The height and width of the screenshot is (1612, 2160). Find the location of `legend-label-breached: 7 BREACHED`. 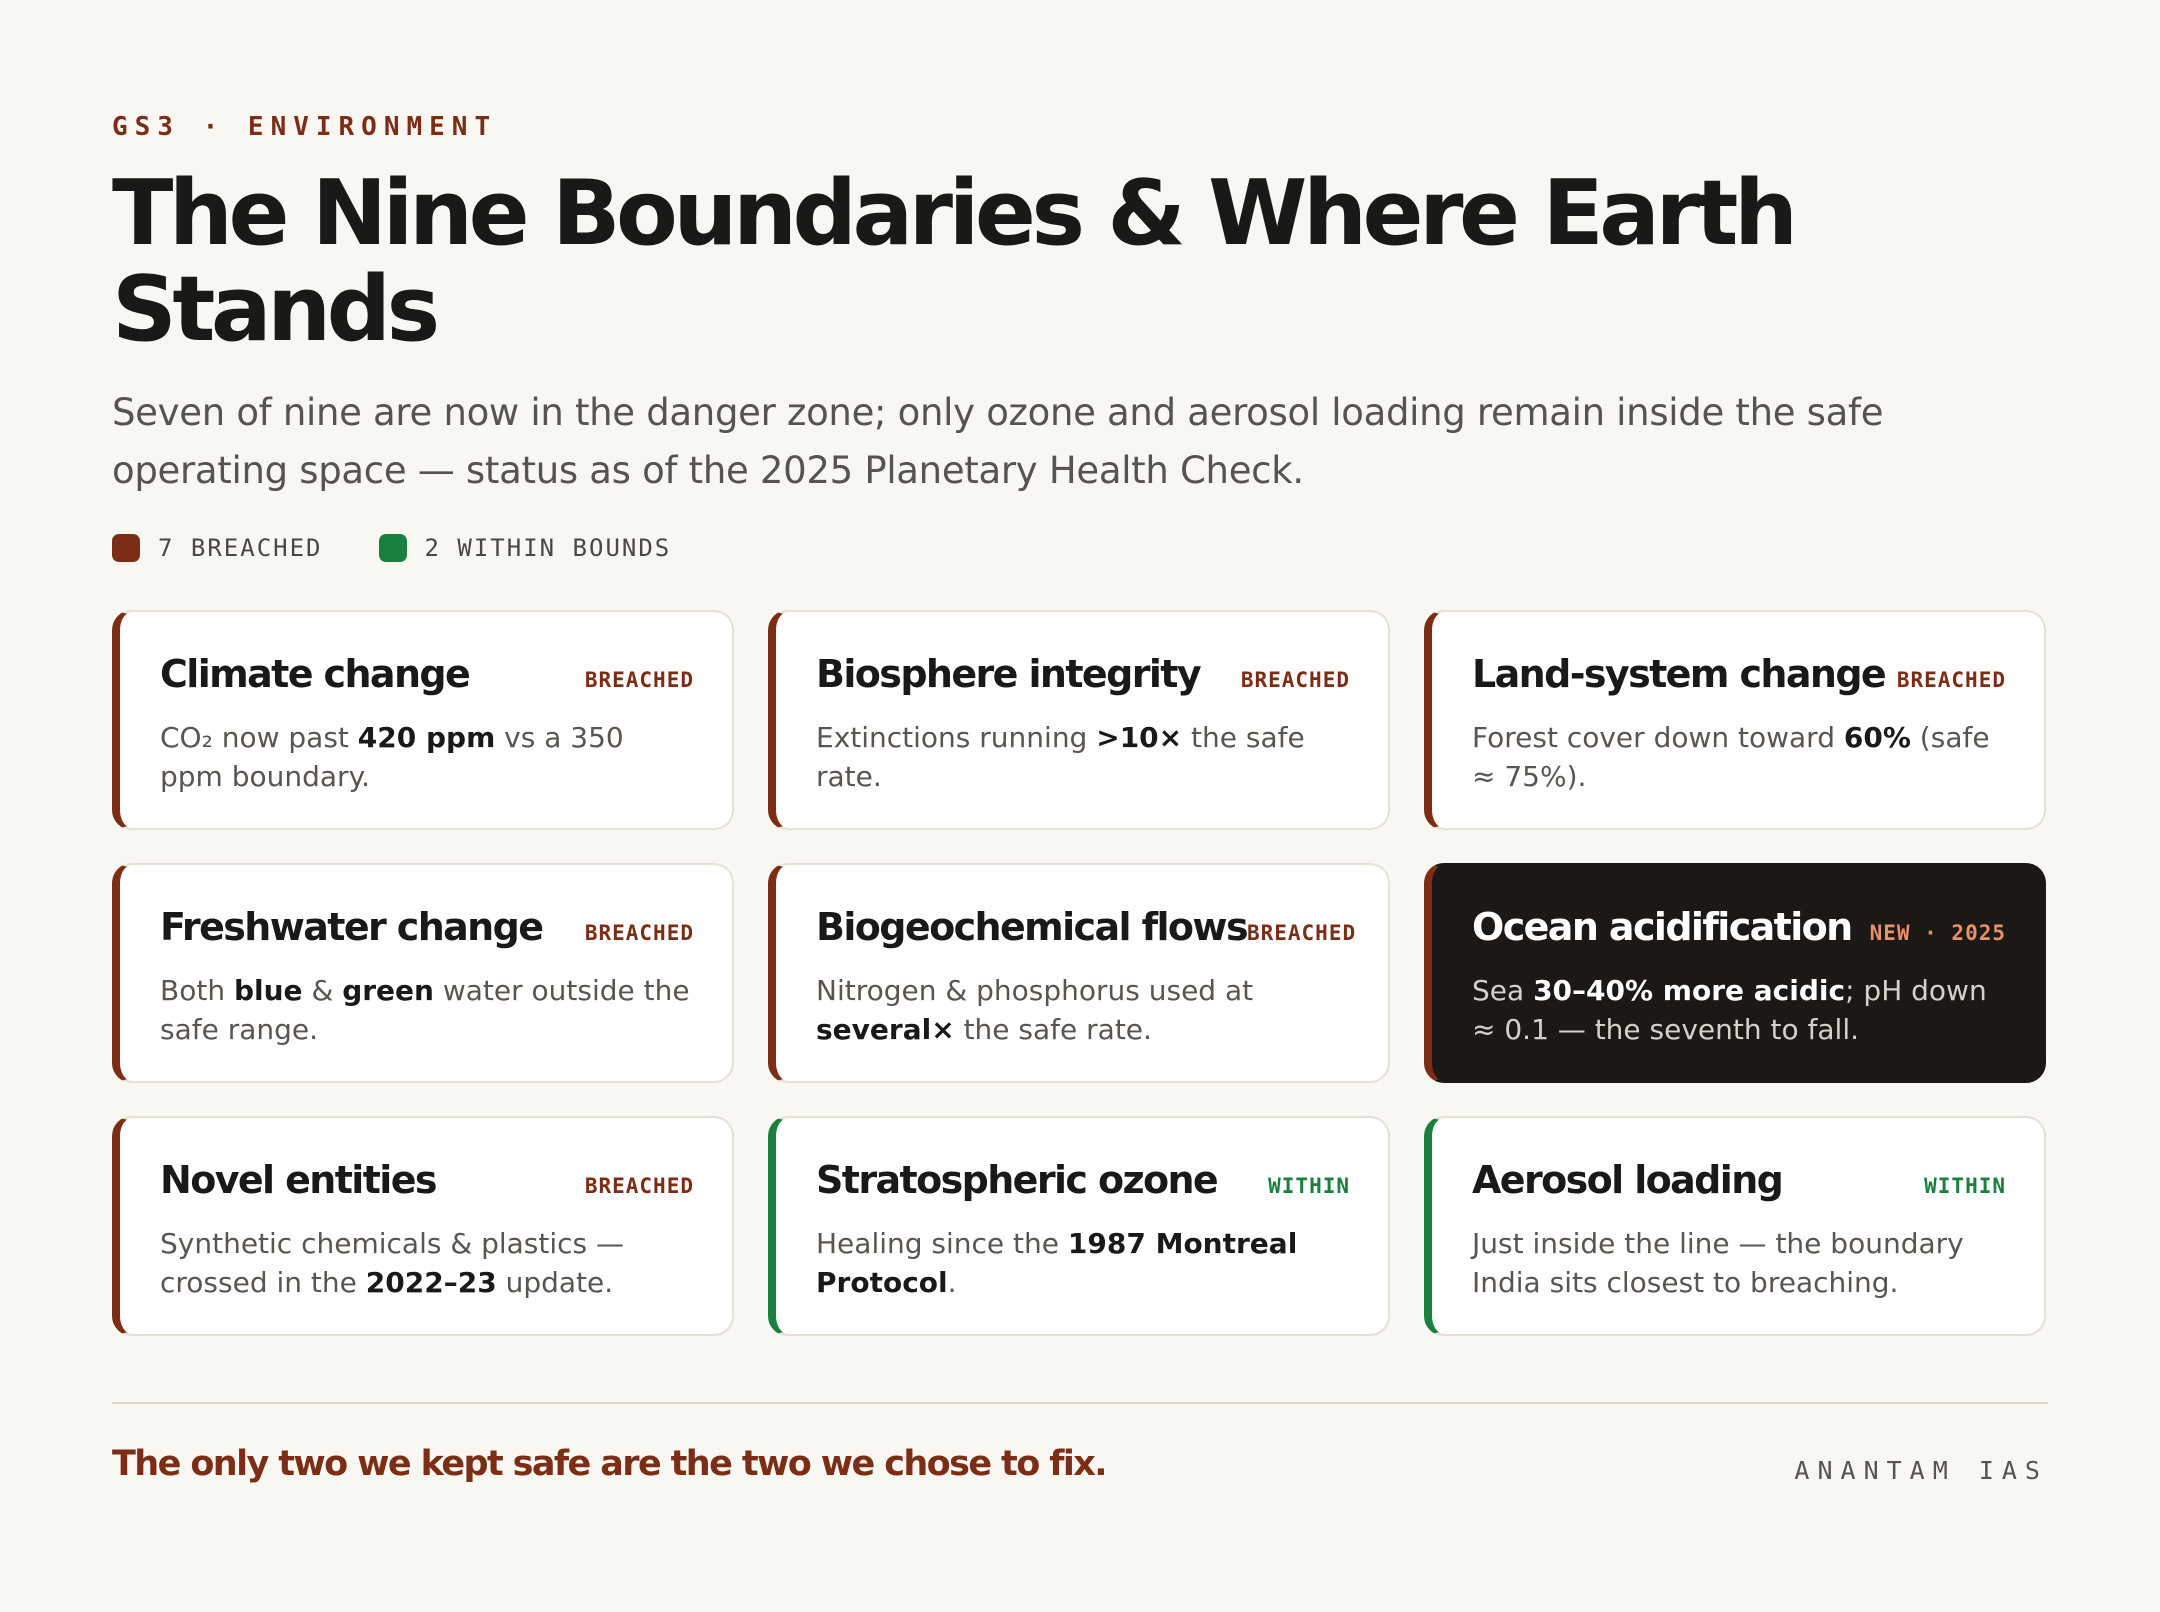

legend-label-breached: 7 BREACHED is located at coordinates (240, 548).